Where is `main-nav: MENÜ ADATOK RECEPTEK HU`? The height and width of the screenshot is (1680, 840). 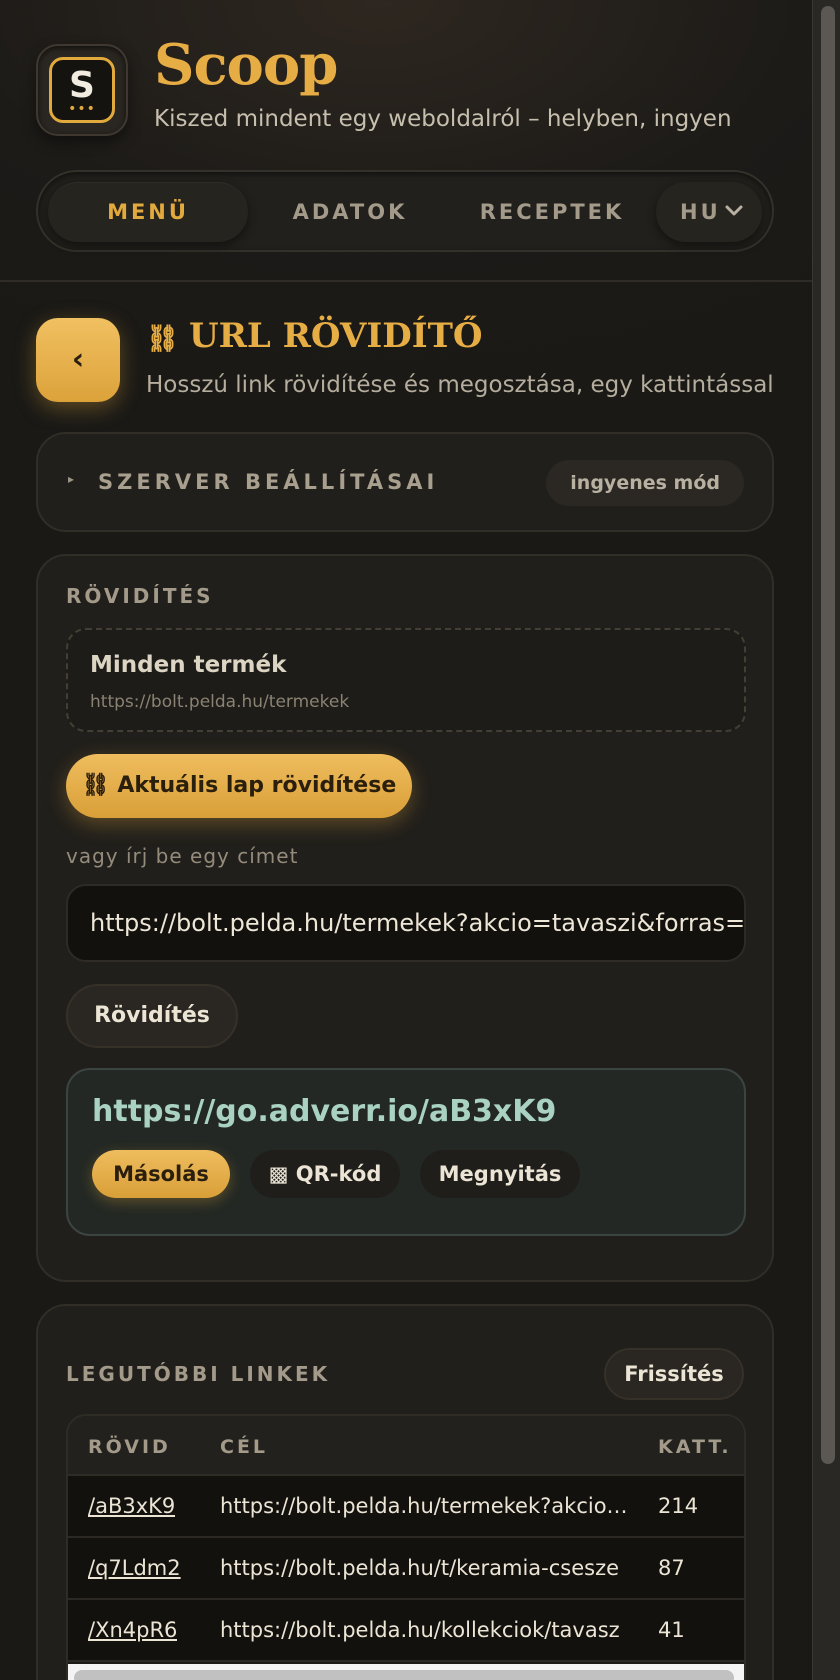
main-nav: MENÜ ADATOK RECEPTEK HU is located at coordinates (405, 211).